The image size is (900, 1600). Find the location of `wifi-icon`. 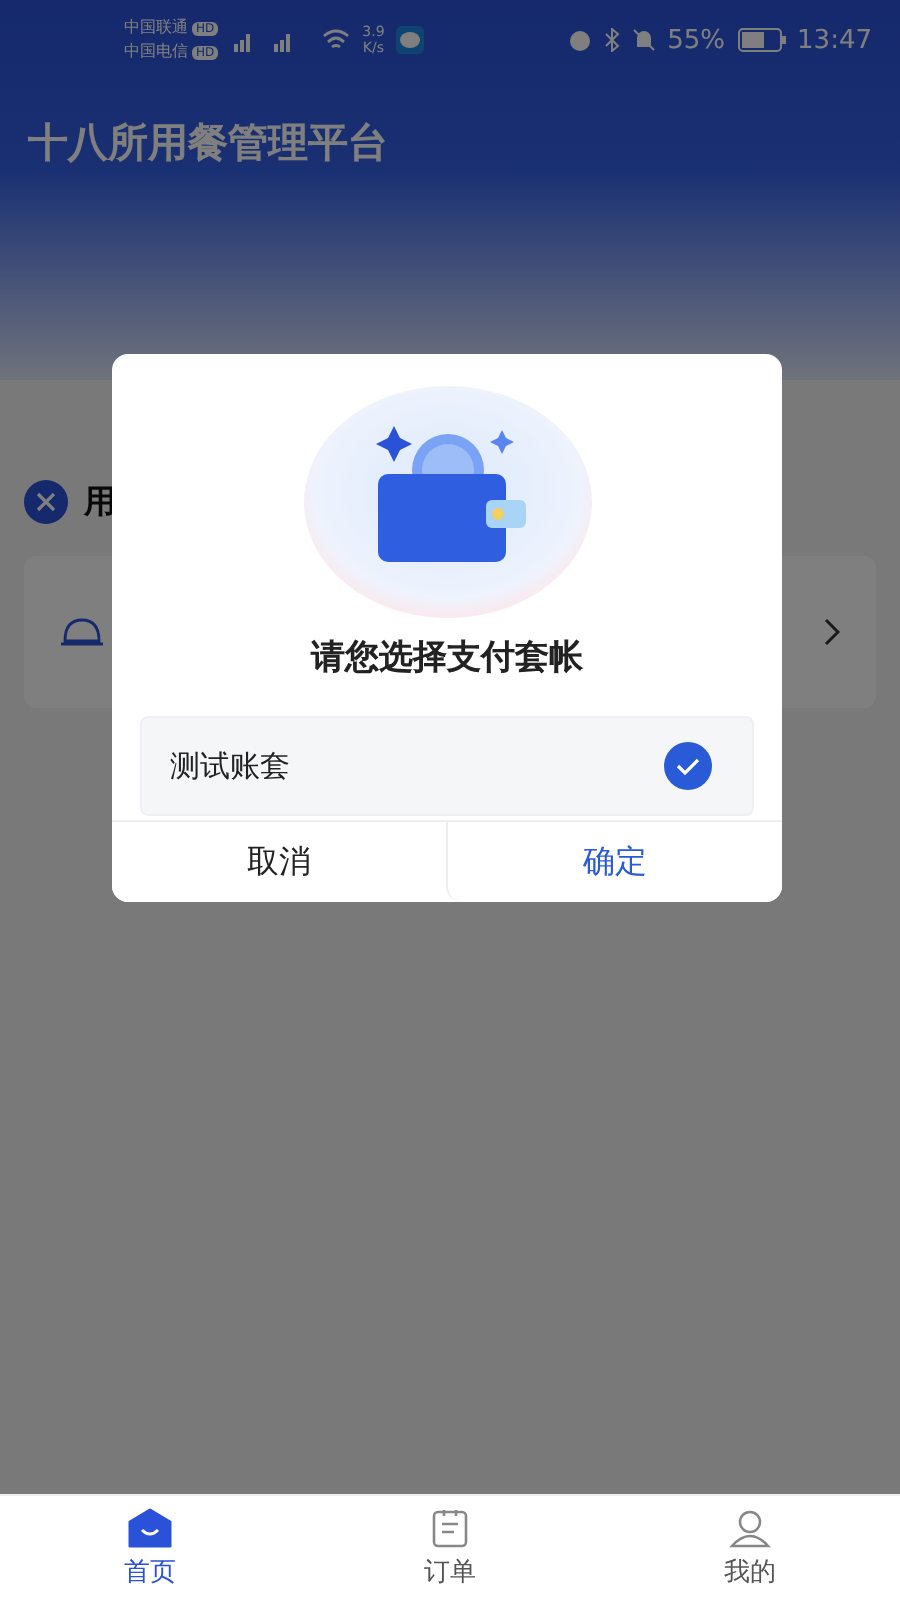

wifi-icon is located at coordinates (336, 40).